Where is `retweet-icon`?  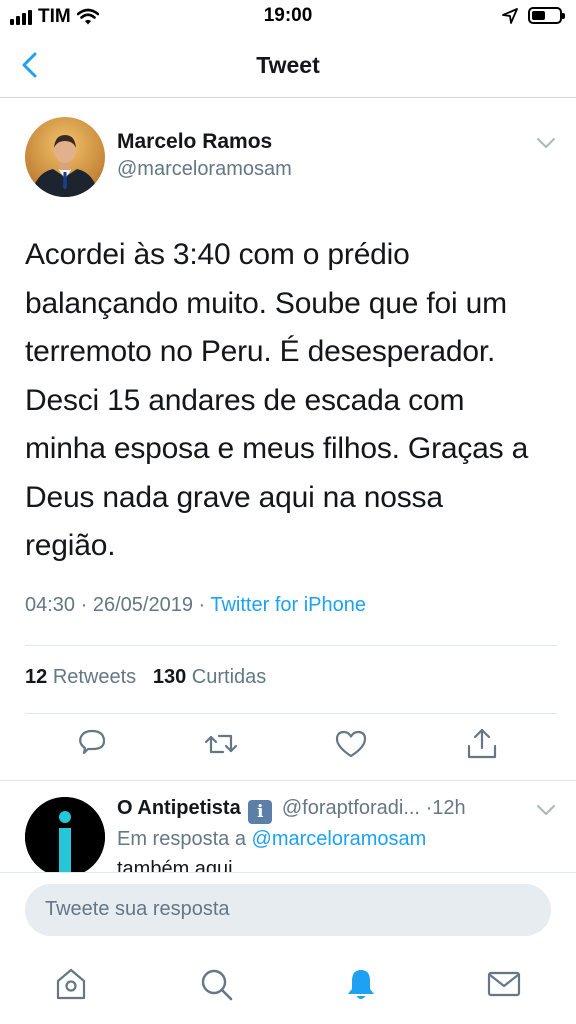 retweet-icon is located at coordinates (221, 744).